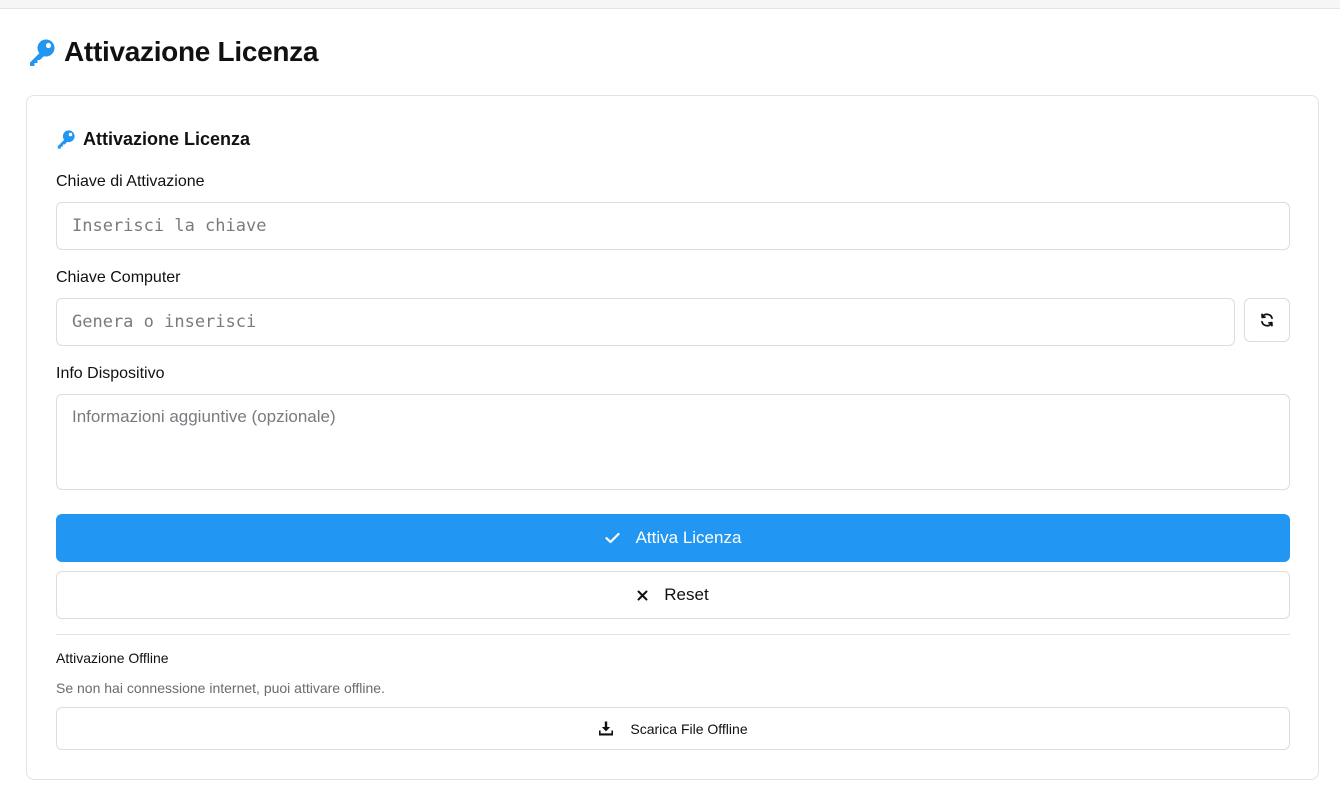  What do you see at coordinates (670, 4) in the screenshot?
I see `top-strip` at bounding box center [670, 4].